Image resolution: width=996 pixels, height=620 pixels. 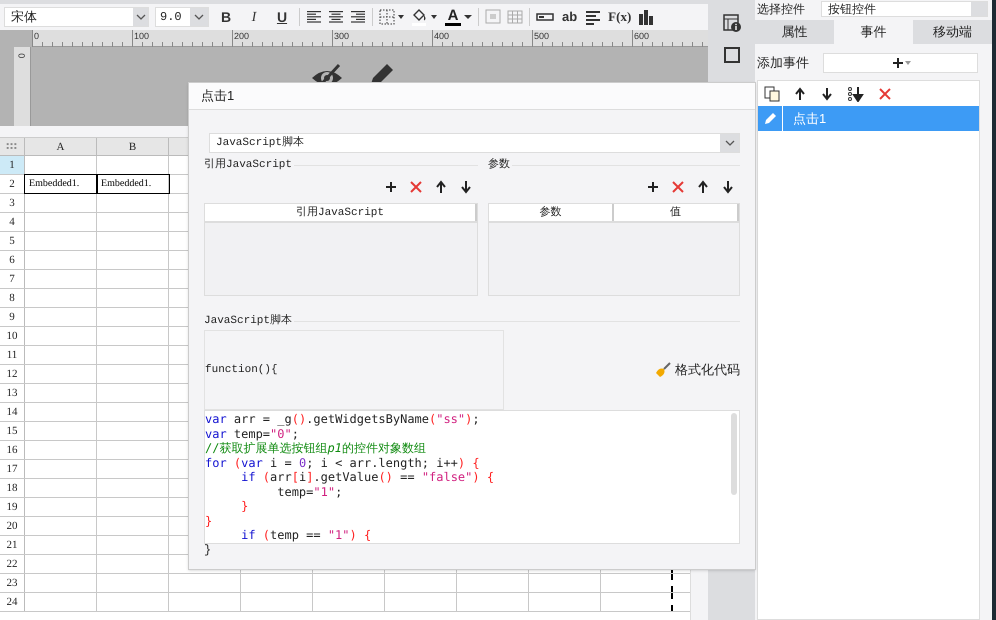 I want to click on bar-chart-icon, so click(x=646, y=17).